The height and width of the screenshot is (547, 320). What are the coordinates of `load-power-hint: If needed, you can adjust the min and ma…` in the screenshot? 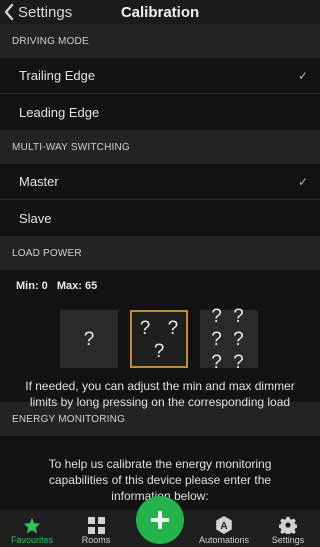 It's located at (160, 394).